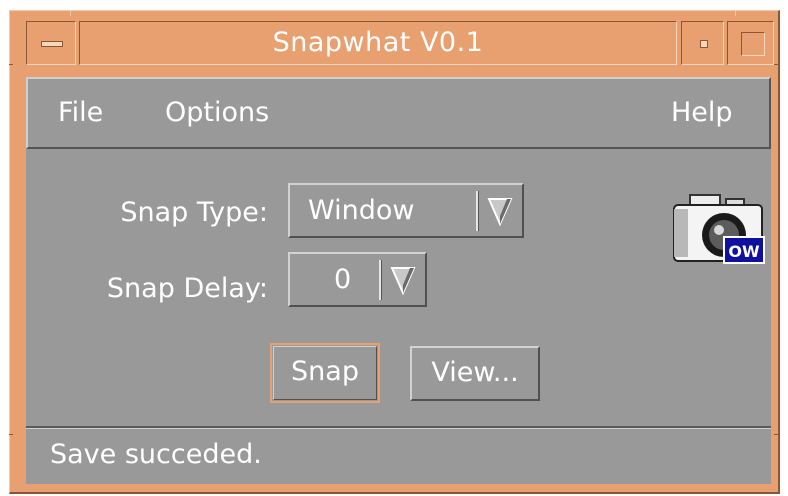  I want to click on snap-type-dropdown: Window, so click(406, 210).